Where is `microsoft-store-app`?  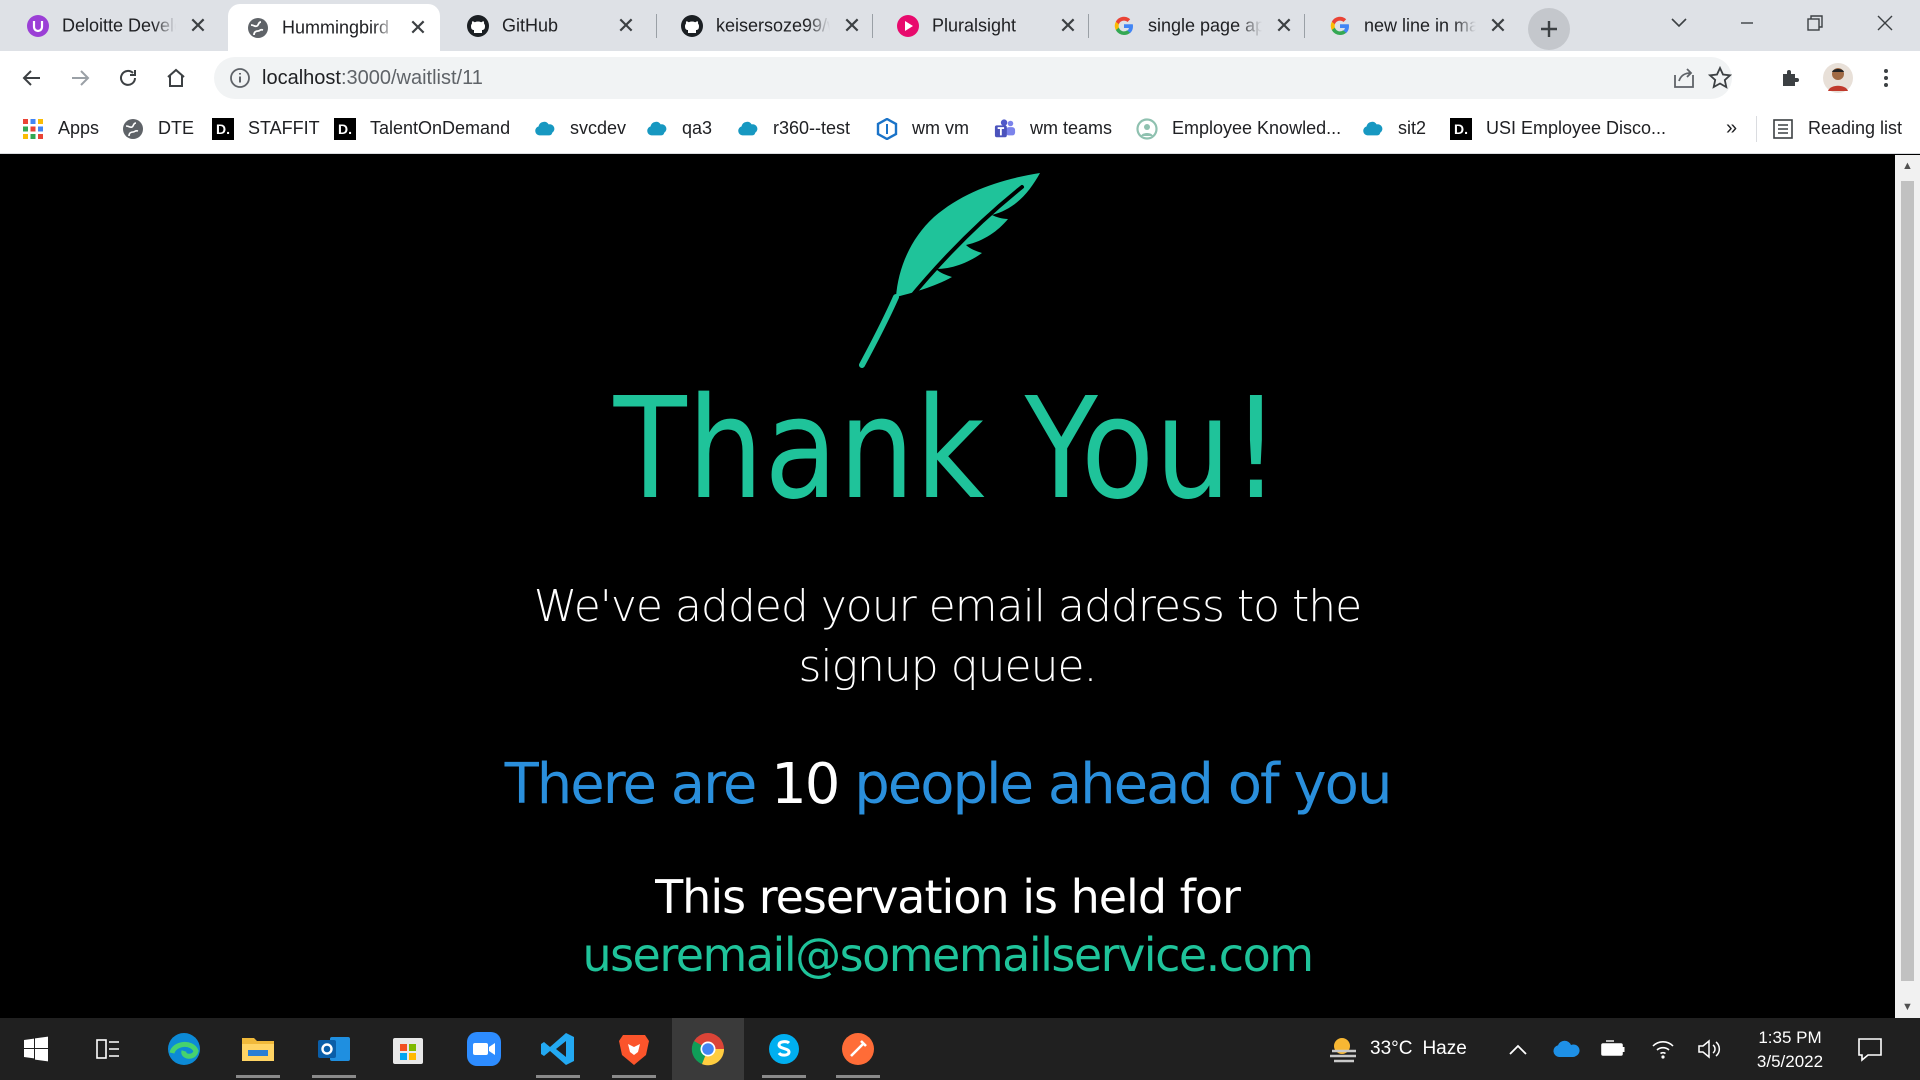 microsoft-store-app is located at coordinates (408, 1049).